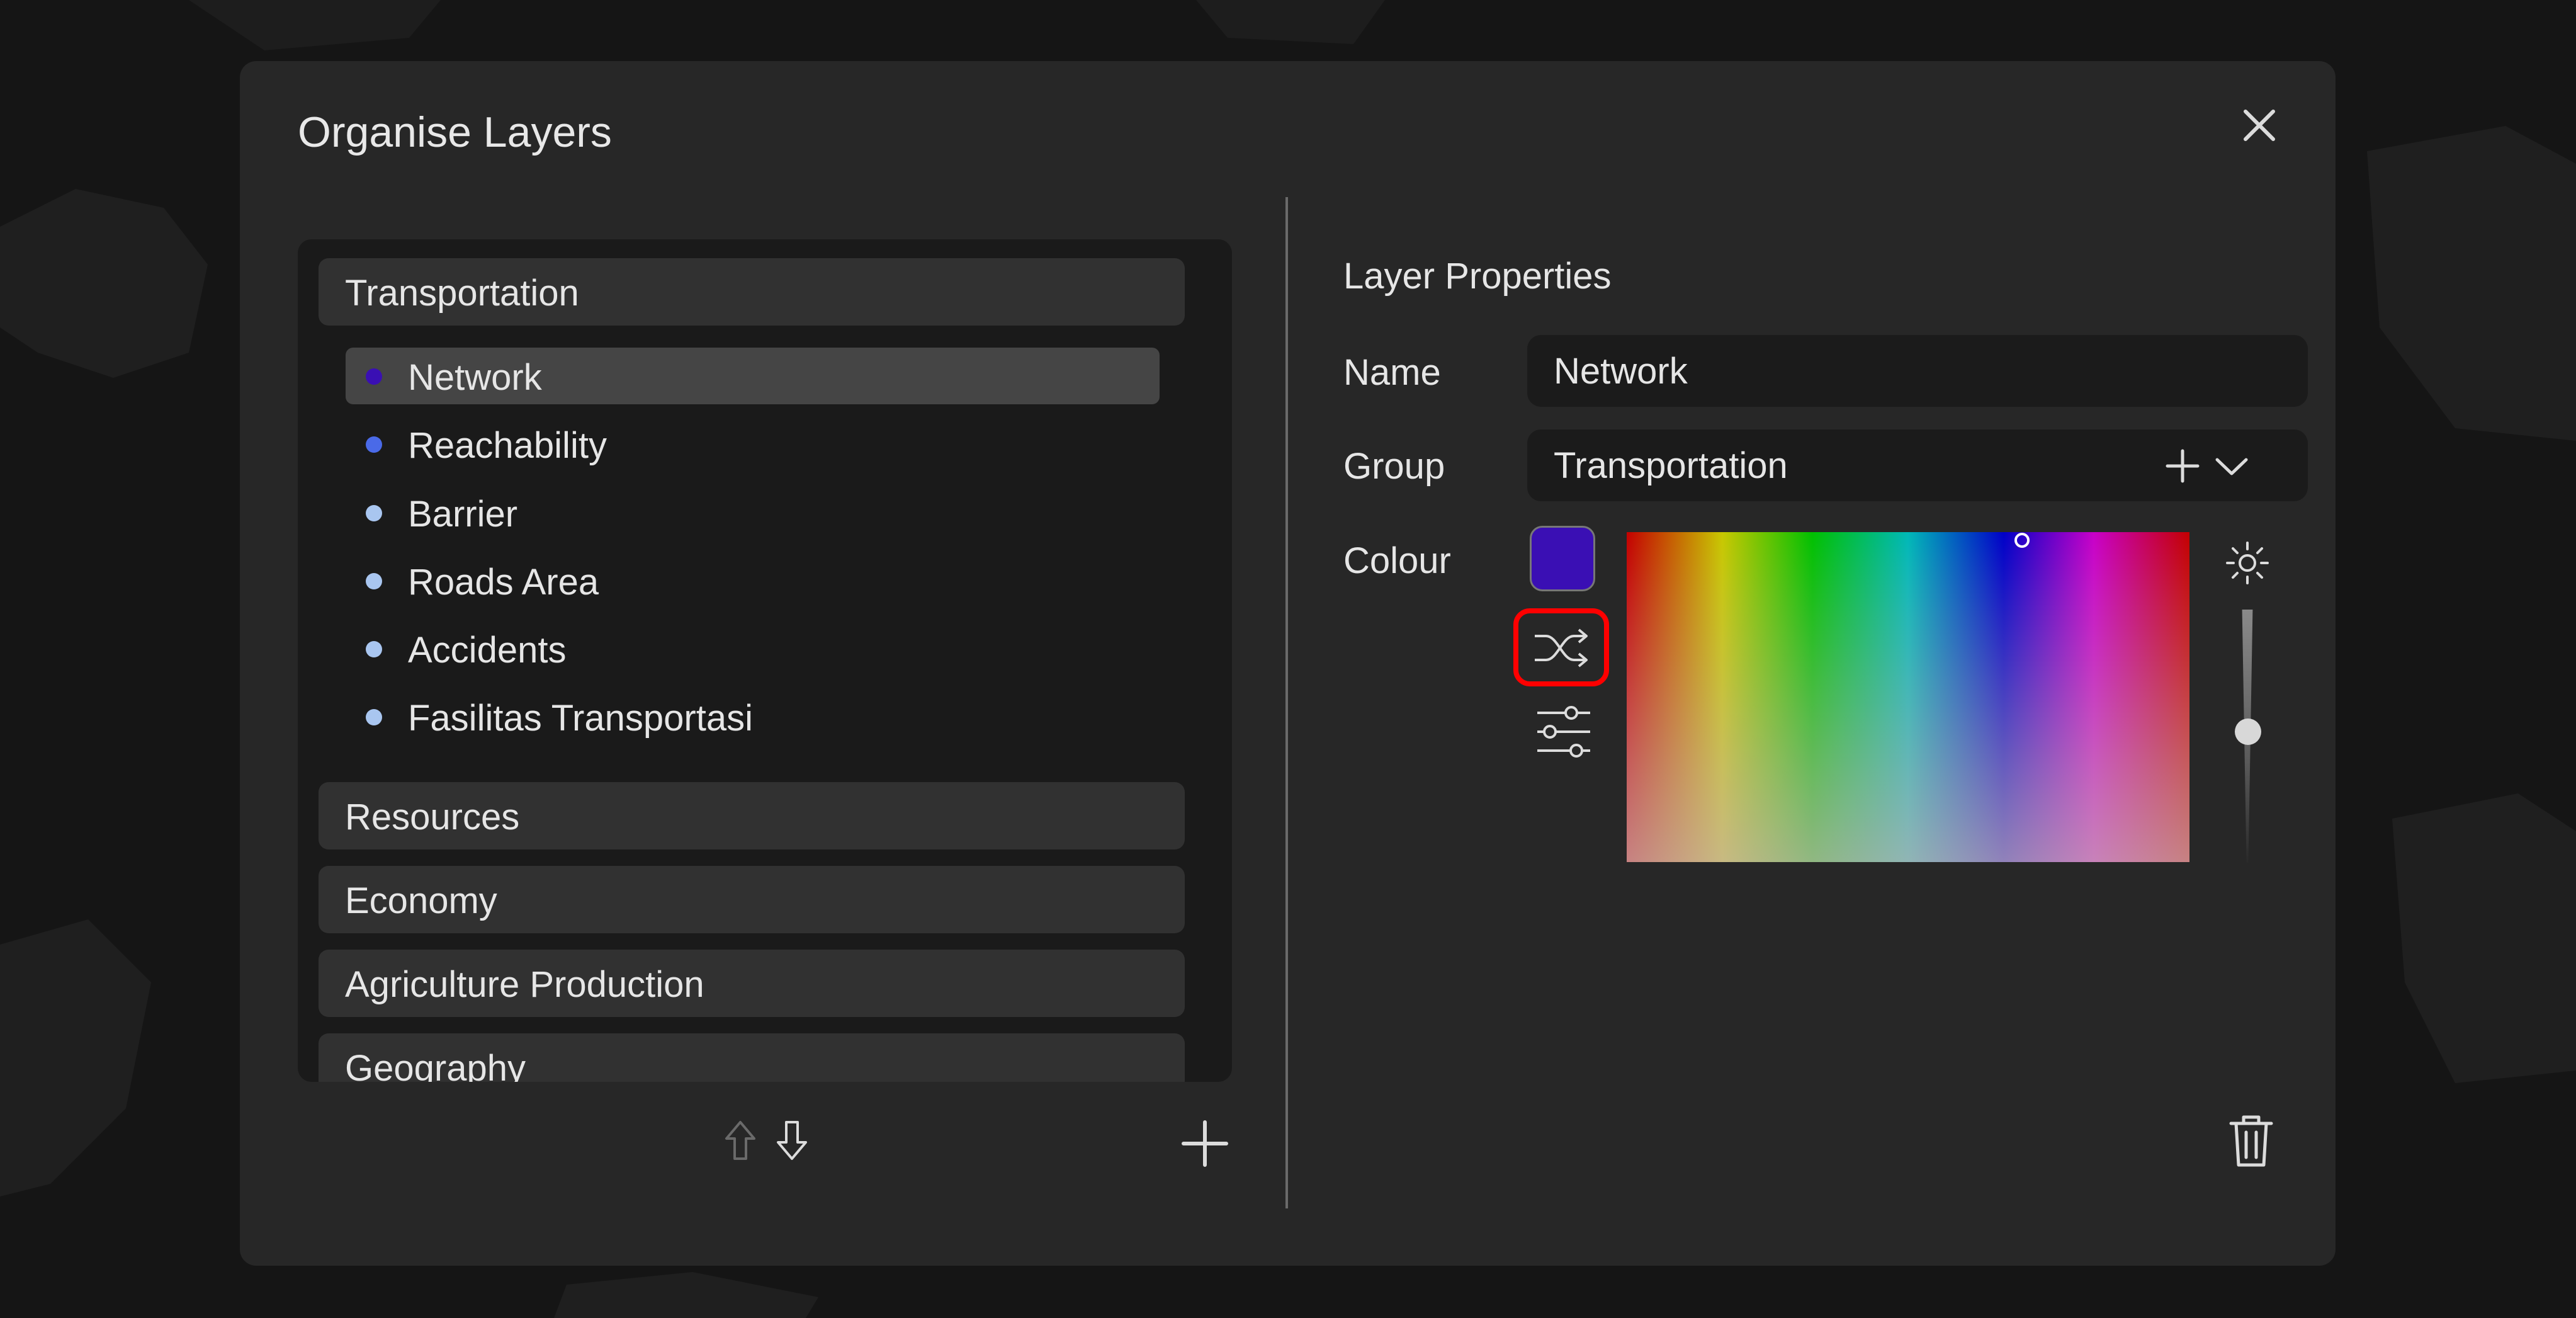  What do you see at coordinates (1562, 558) in the screenshot?
I see `colour-swatch` at bounding box center [1562, 558].